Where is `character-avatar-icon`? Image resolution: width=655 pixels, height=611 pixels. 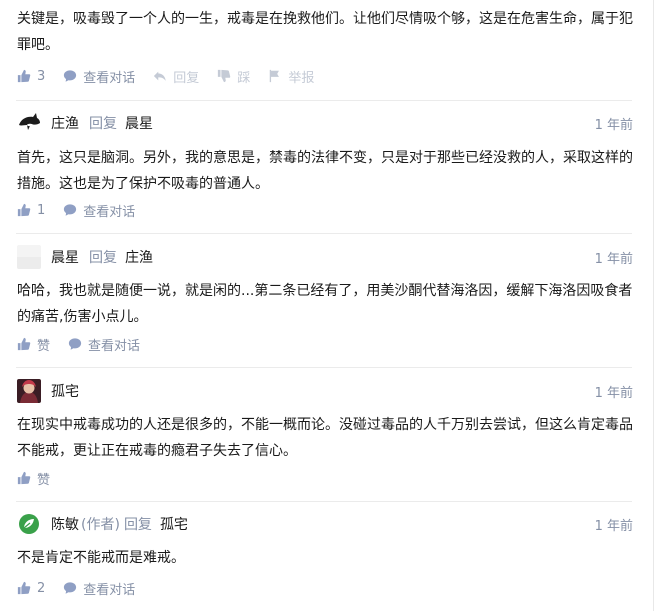
character-avatar-icon is located at coordinates (29, 391).